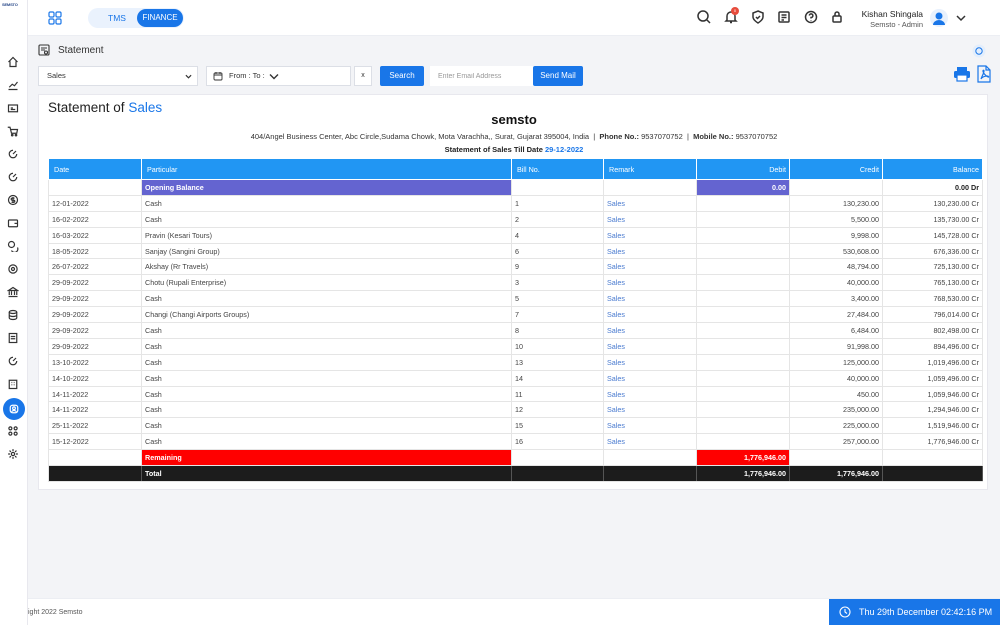  Describe the element at coordinates (962, 74) in the screenshot. I see `print-icon` at that location.